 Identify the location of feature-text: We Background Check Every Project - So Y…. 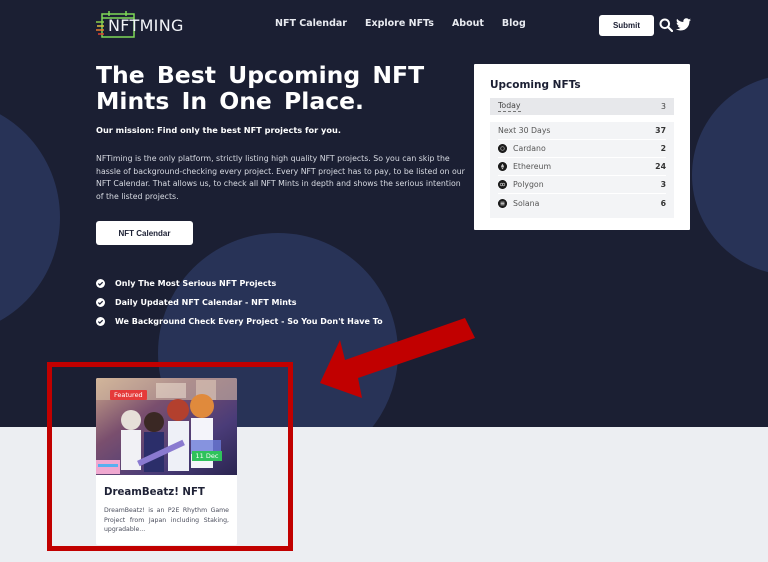
(249, 321).